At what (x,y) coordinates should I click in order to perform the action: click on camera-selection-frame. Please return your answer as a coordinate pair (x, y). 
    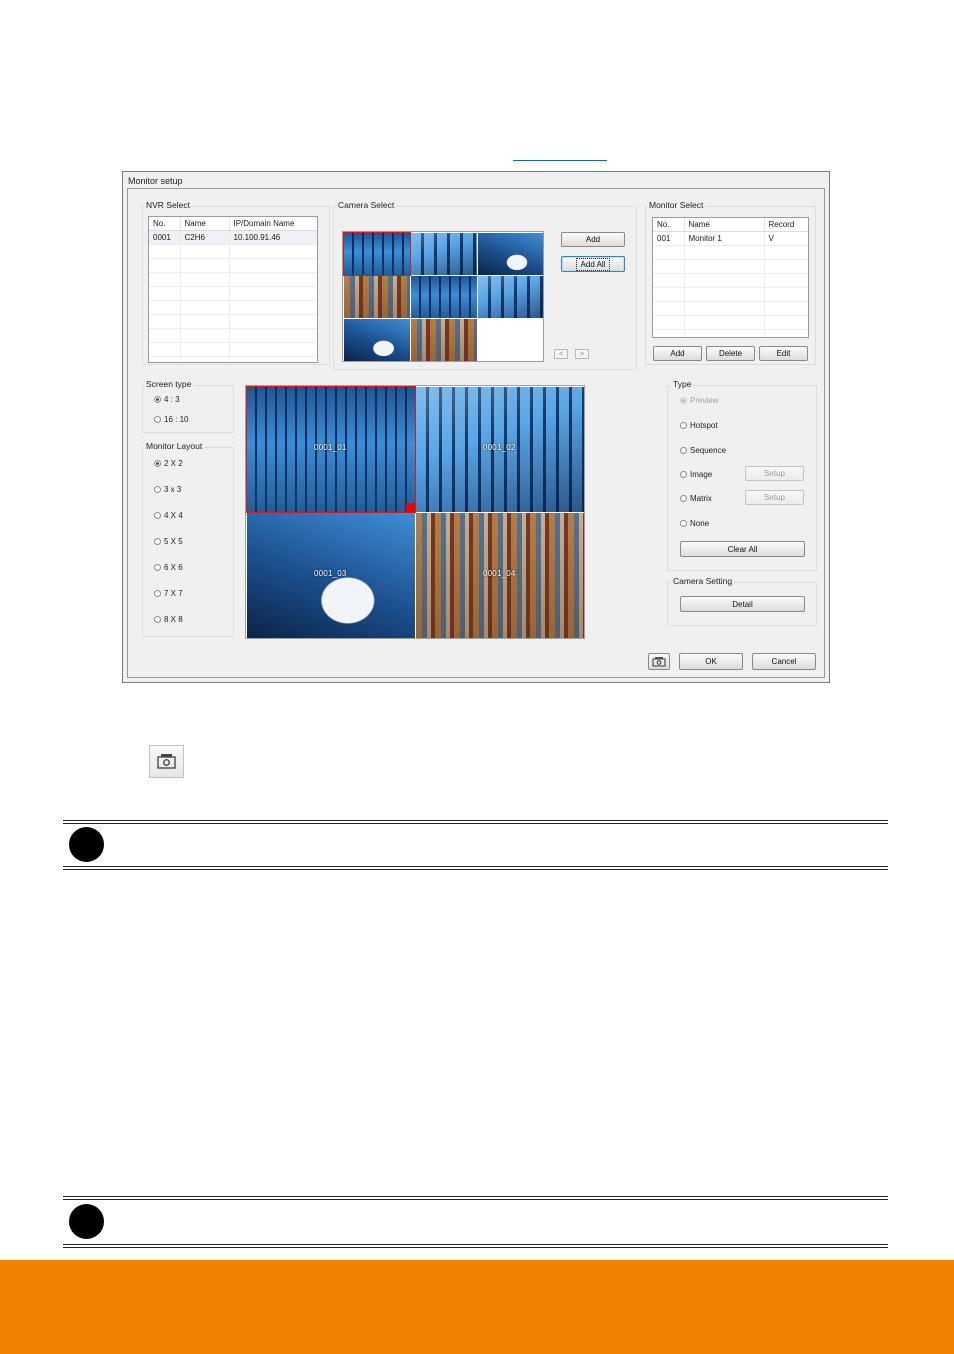
    Looking at the image, I should click on (377, 254).